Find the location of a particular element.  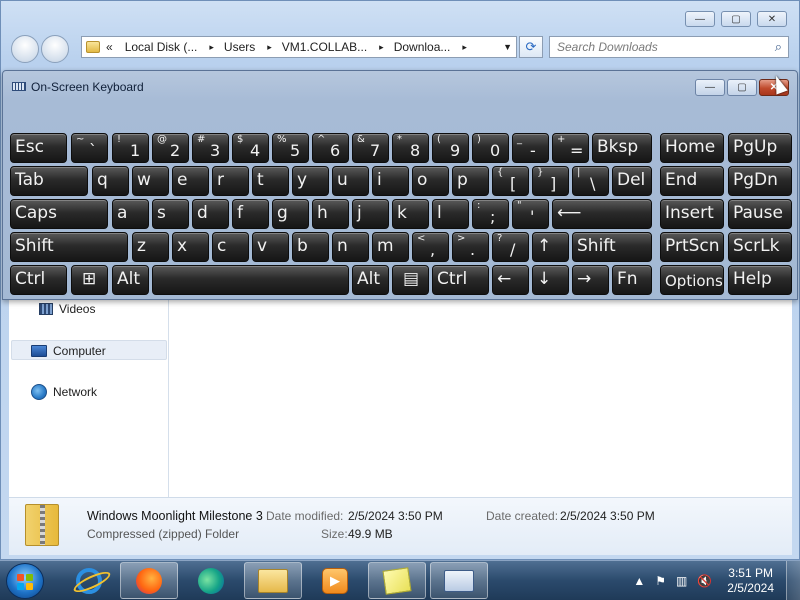

key-o: o is located at coordinates (430, 181).